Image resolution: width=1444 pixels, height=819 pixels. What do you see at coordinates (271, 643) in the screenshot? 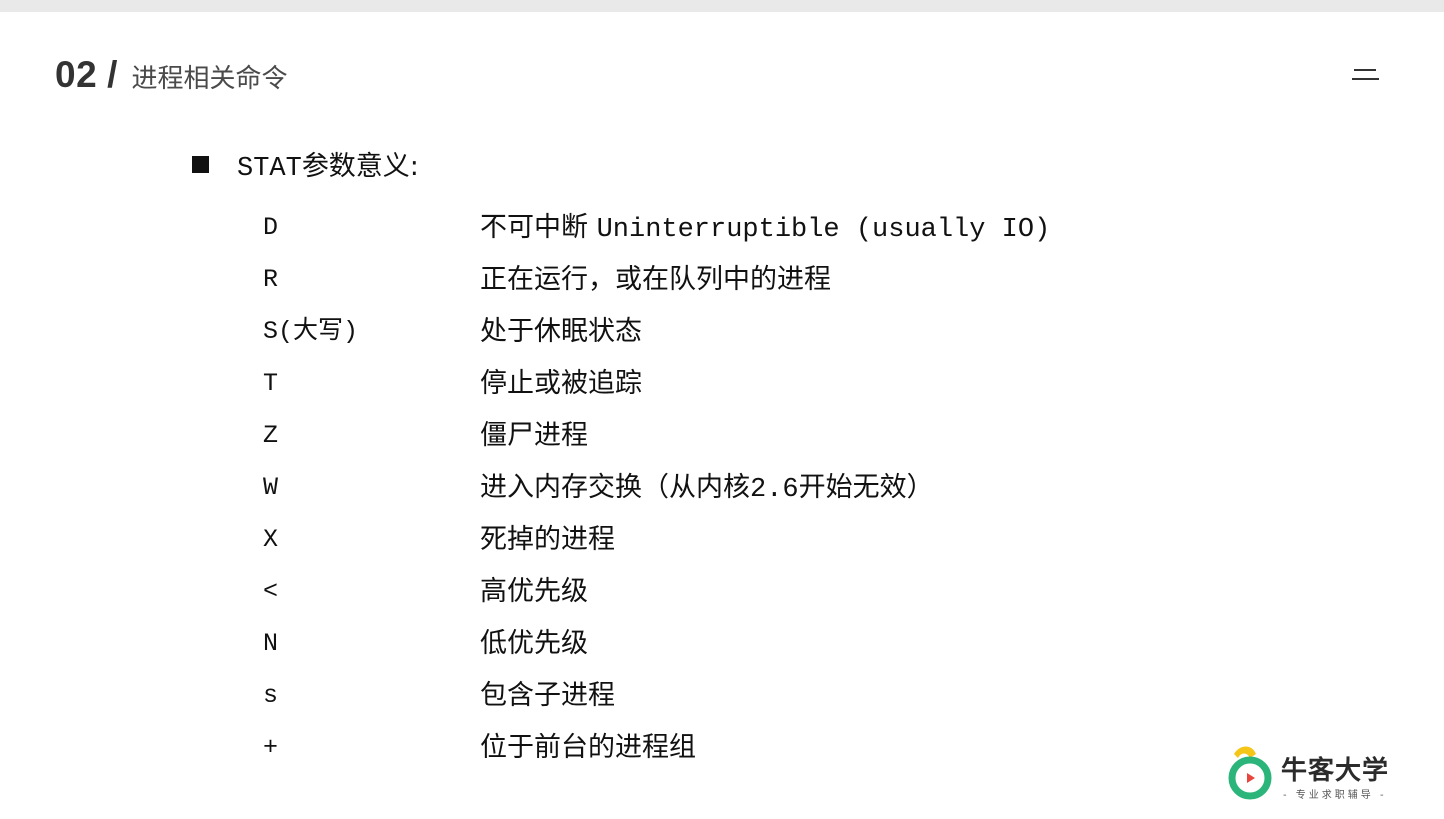
I see `stat-code-cell: N` at bounding box center [271, 643].